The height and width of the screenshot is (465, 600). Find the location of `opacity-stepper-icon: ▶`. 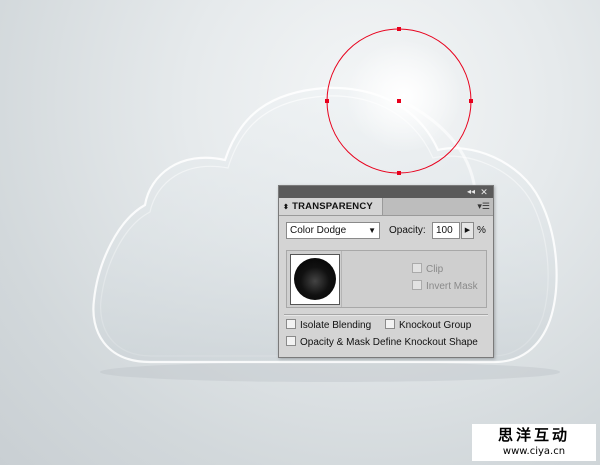

opacity-stepper-icon: ▶ is located at coordinates (467, 230).